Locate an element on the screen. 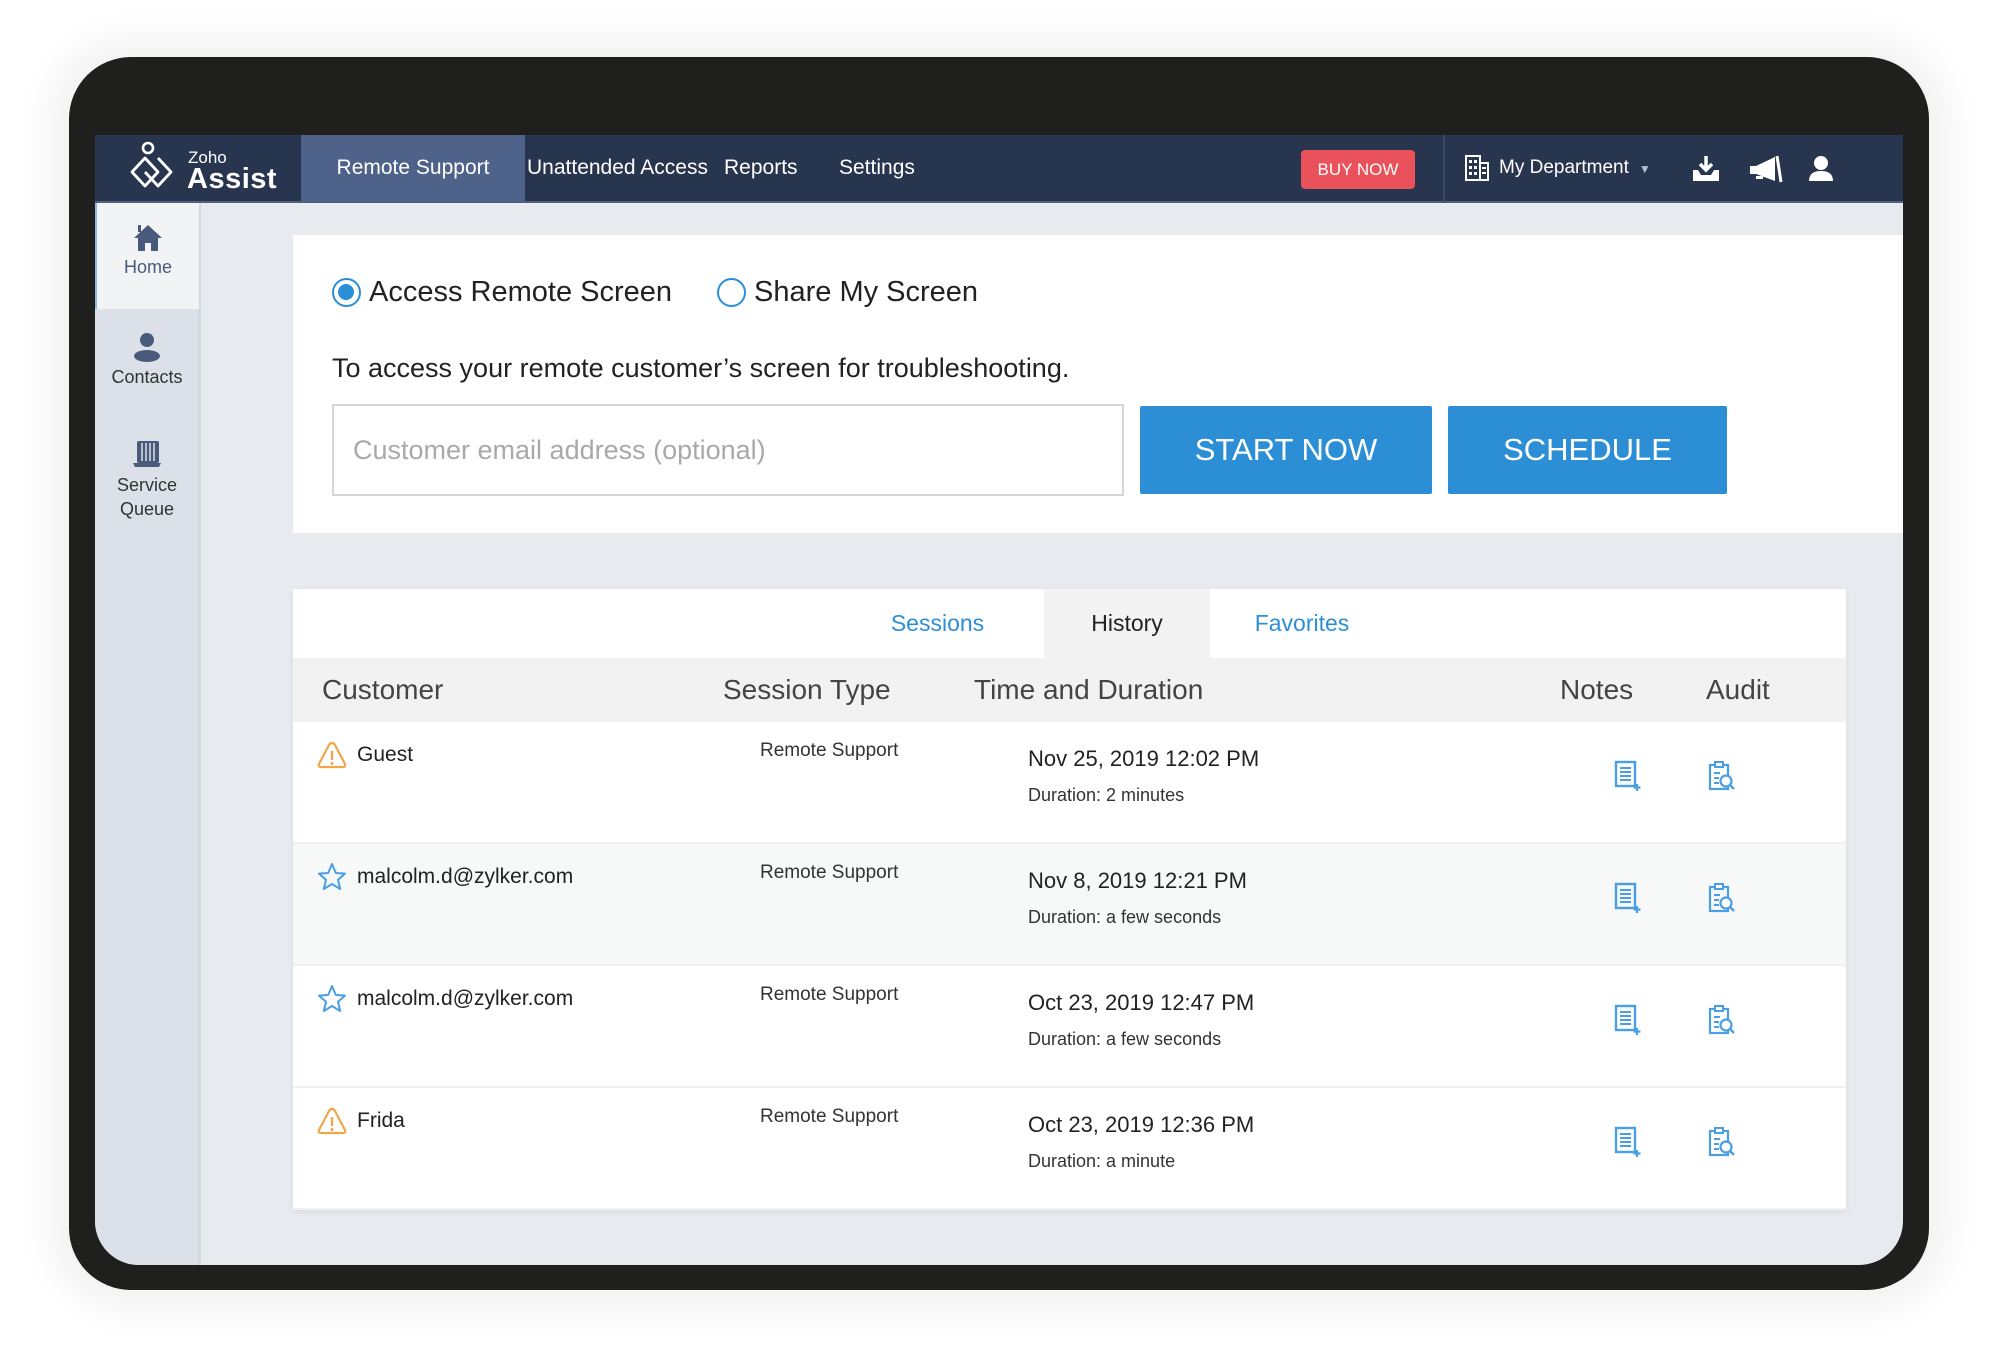 The height and width of the screenshot is (1365, 1998). department-label: My Department is located at coordinates (1564, 167).